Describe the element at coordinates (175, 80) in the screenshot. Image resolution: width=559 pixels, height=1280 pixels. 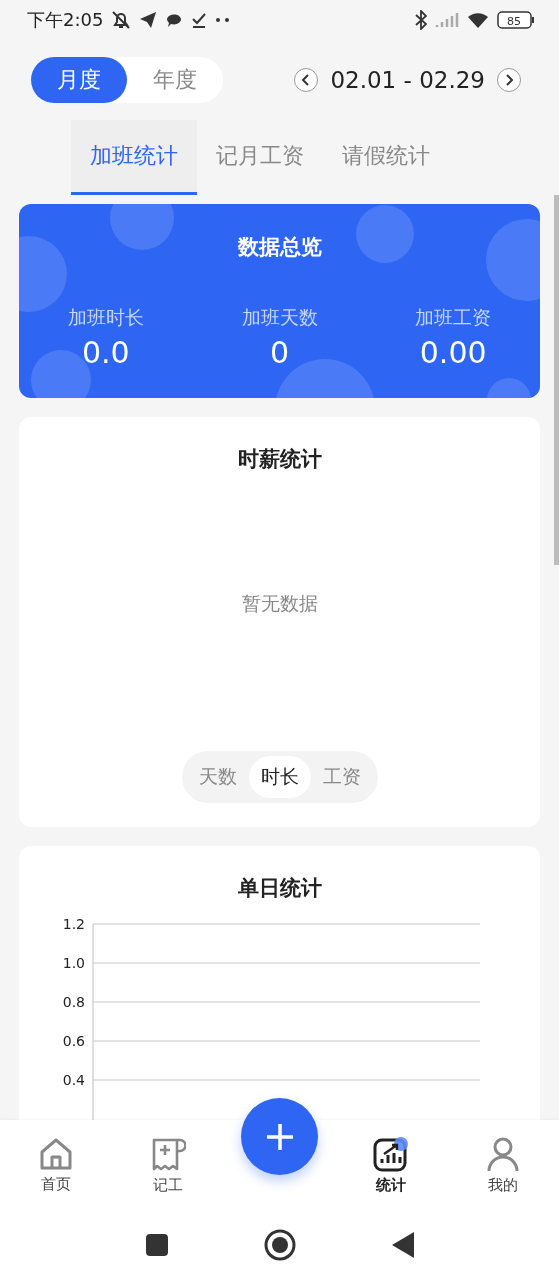
I see `period-option: 年度` at that location.